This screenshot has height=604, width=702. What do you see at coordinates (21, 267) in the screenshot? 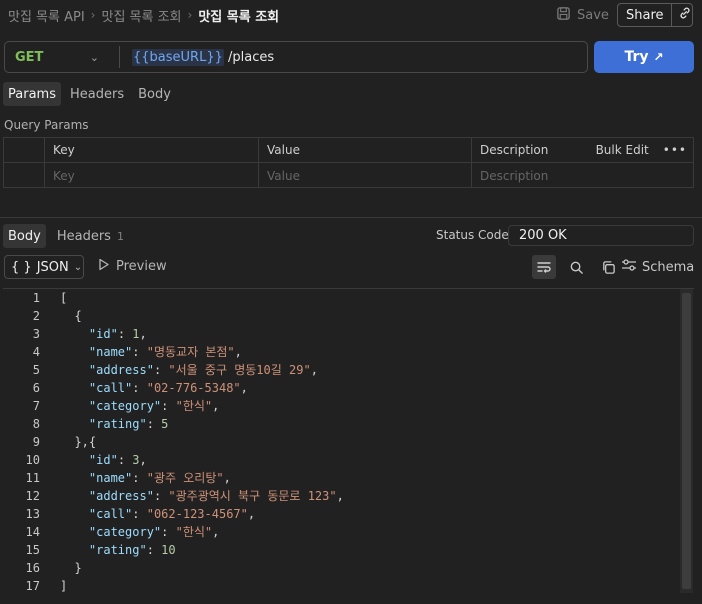
I see `braces-icon: { }` at bounding box center [21, 267].